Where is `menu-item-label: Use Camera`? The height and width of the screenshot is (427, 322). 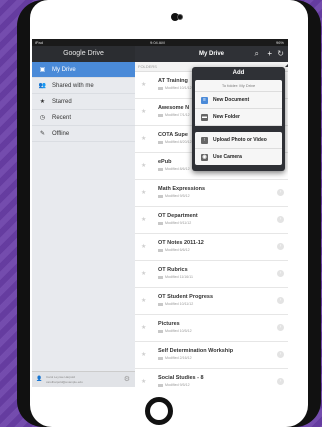 menu-item-label: Use Camera is located at coordinates (227, 157).